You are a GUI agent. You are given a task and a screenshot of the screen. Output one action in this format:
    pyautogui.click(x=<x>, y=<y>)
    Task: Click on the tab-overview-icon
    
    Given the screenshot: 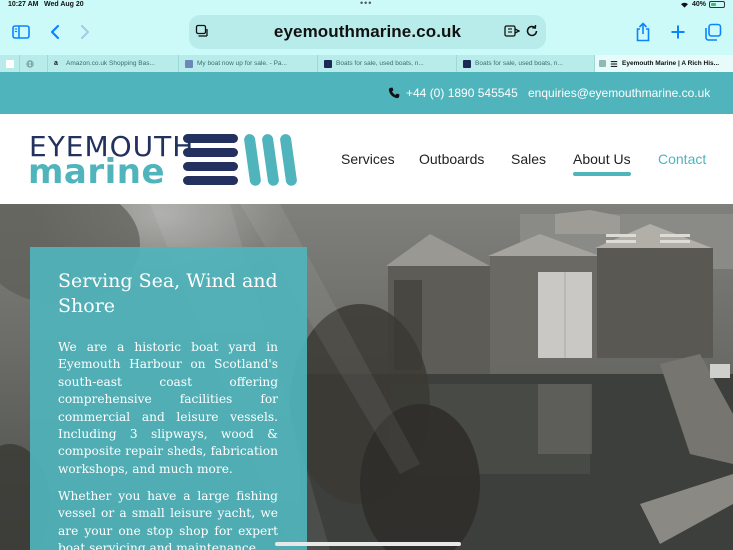 What is the action you would take?
    pyautogui.click(x=713, y=32)
    